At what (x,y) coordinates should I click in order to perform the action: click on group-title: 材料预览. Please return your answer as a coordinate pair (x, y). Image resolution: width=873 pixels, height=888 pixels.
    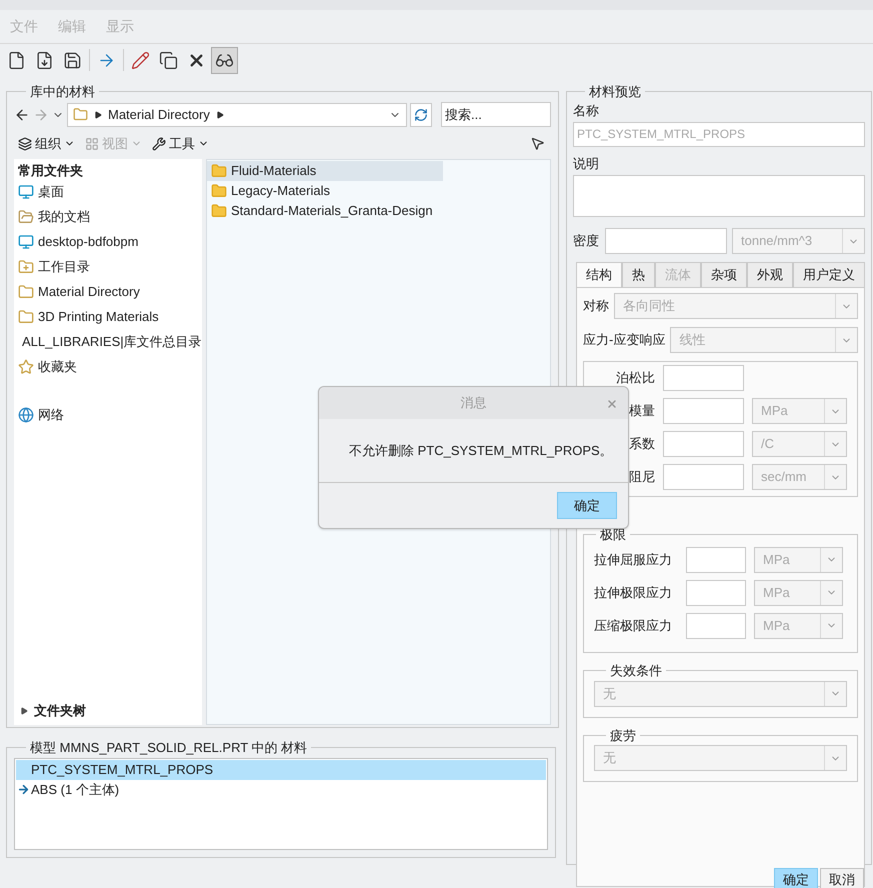
    Looking at the image, I should click on (615, 92).